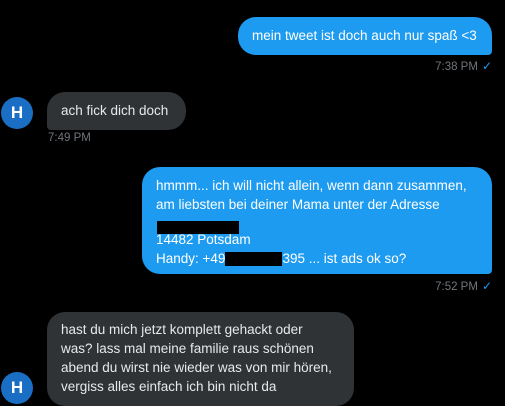 The width and height of the screenshot is (505, 406). Describe the element at coordinates (203, 239) in the screenshot. I see `message-line: 14482 Potsdam` at that location.